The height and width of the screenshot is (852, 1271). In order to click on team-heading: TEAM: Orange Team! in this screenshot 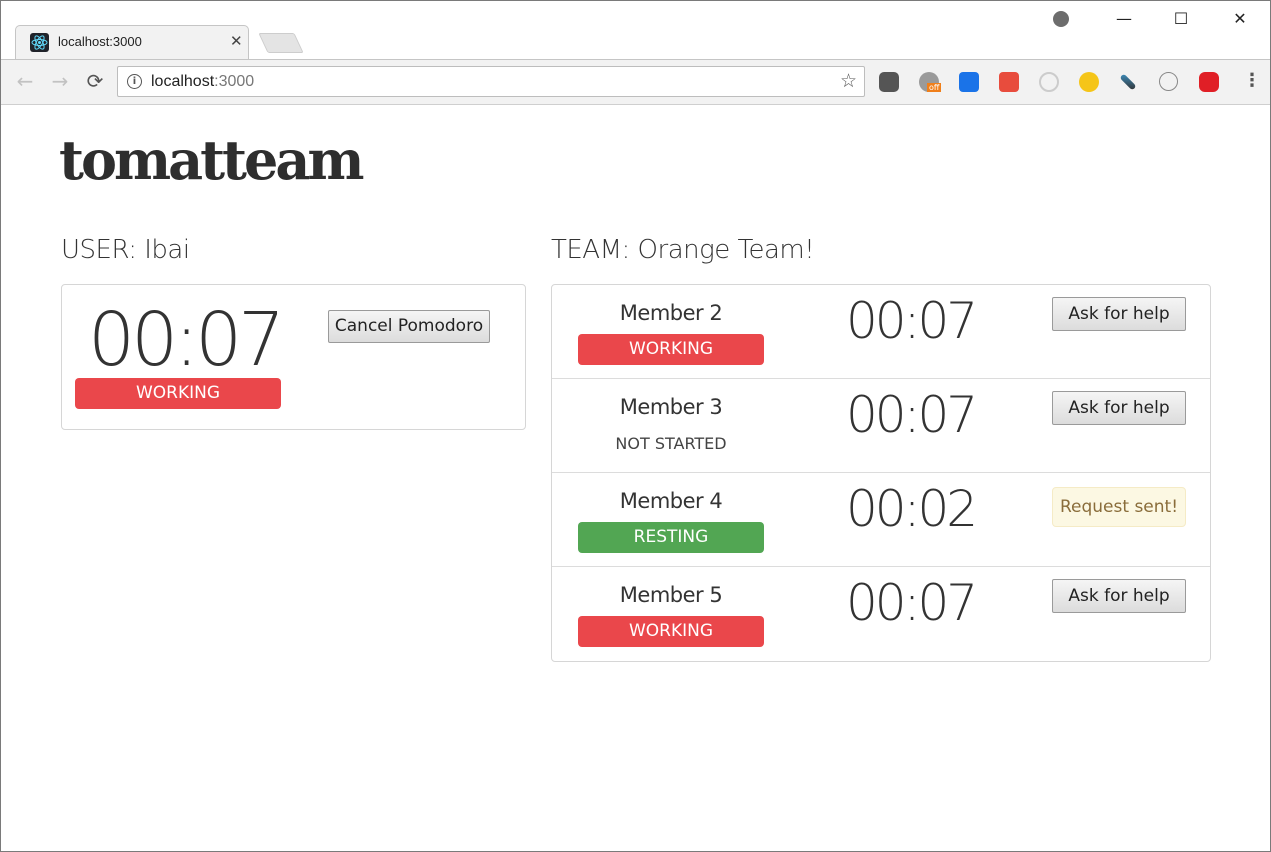, I will do `click(683, 250)`.